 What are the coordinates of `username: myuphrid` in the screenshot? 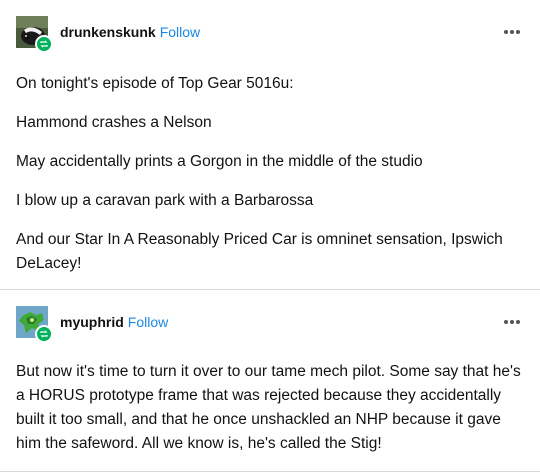 It's located at (92, 322).